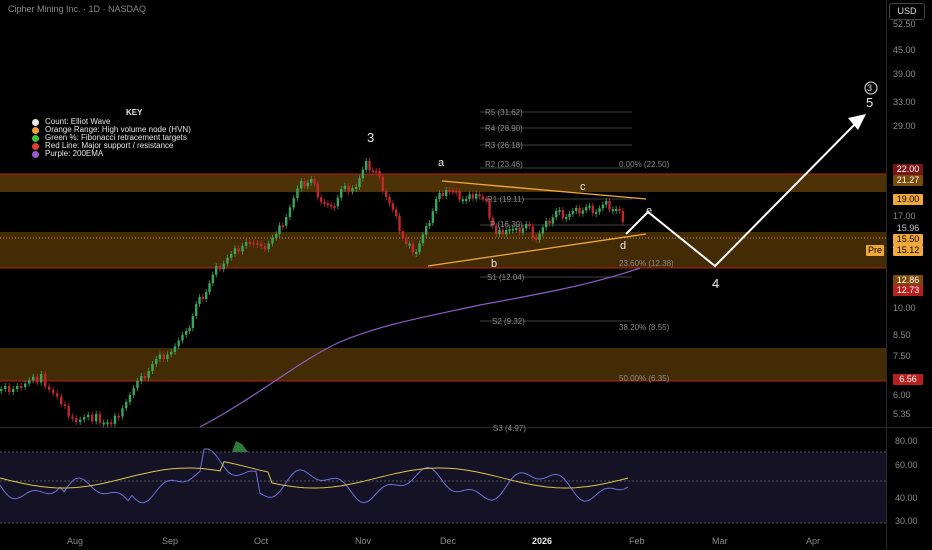  Describe the element at coordinates (441, 163) in the screenshot. I see `wave-label: a` at that location.